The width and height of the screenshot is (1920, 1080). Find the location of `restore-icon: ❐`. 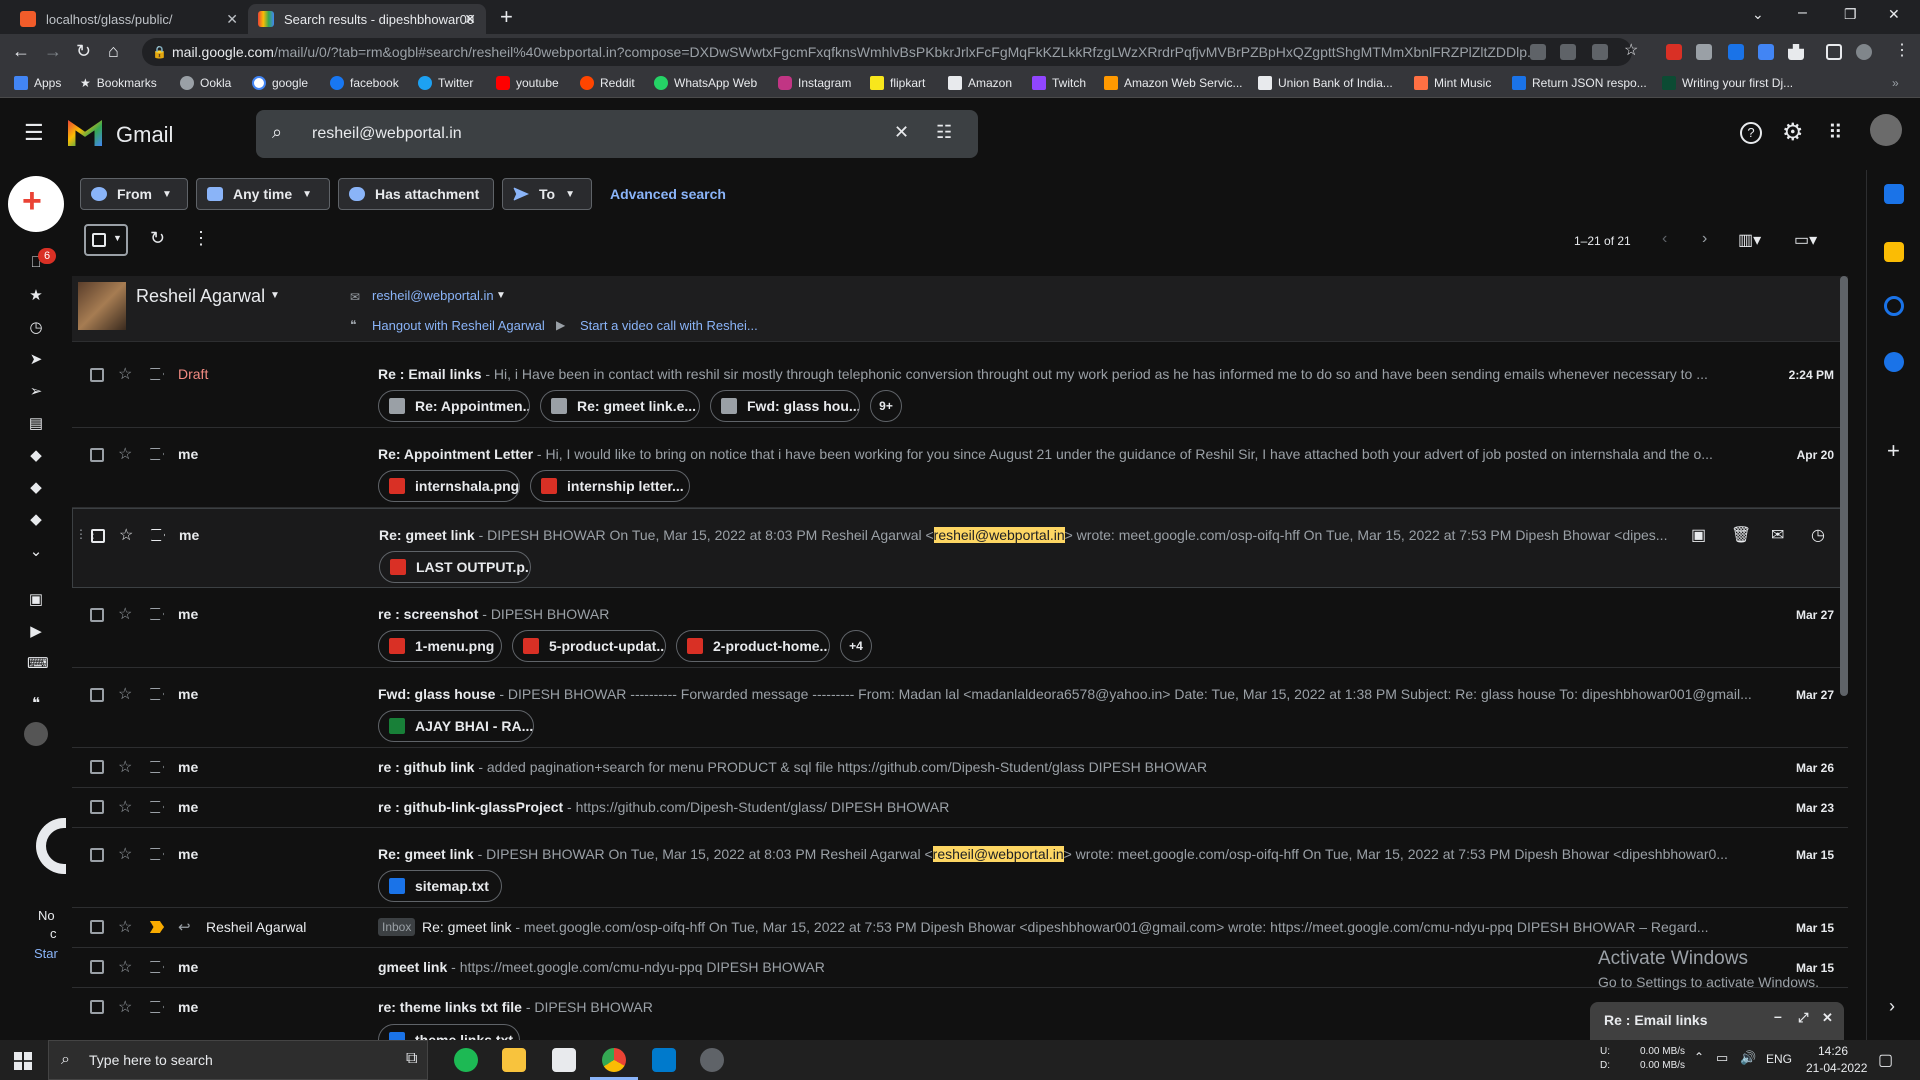

restore-icon: ❐ is located at coordinates (1850, 14).